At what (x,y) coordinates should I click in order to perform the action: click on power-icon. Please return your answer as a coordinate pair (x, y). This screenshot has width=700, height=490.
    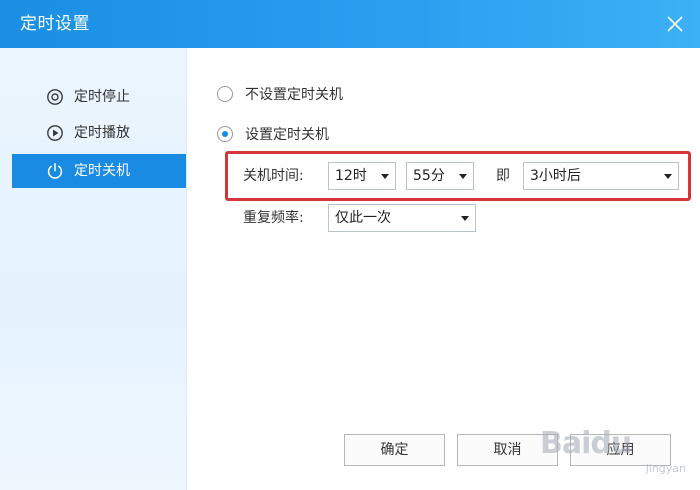
    Looking at the image, I should click on (55, 171).